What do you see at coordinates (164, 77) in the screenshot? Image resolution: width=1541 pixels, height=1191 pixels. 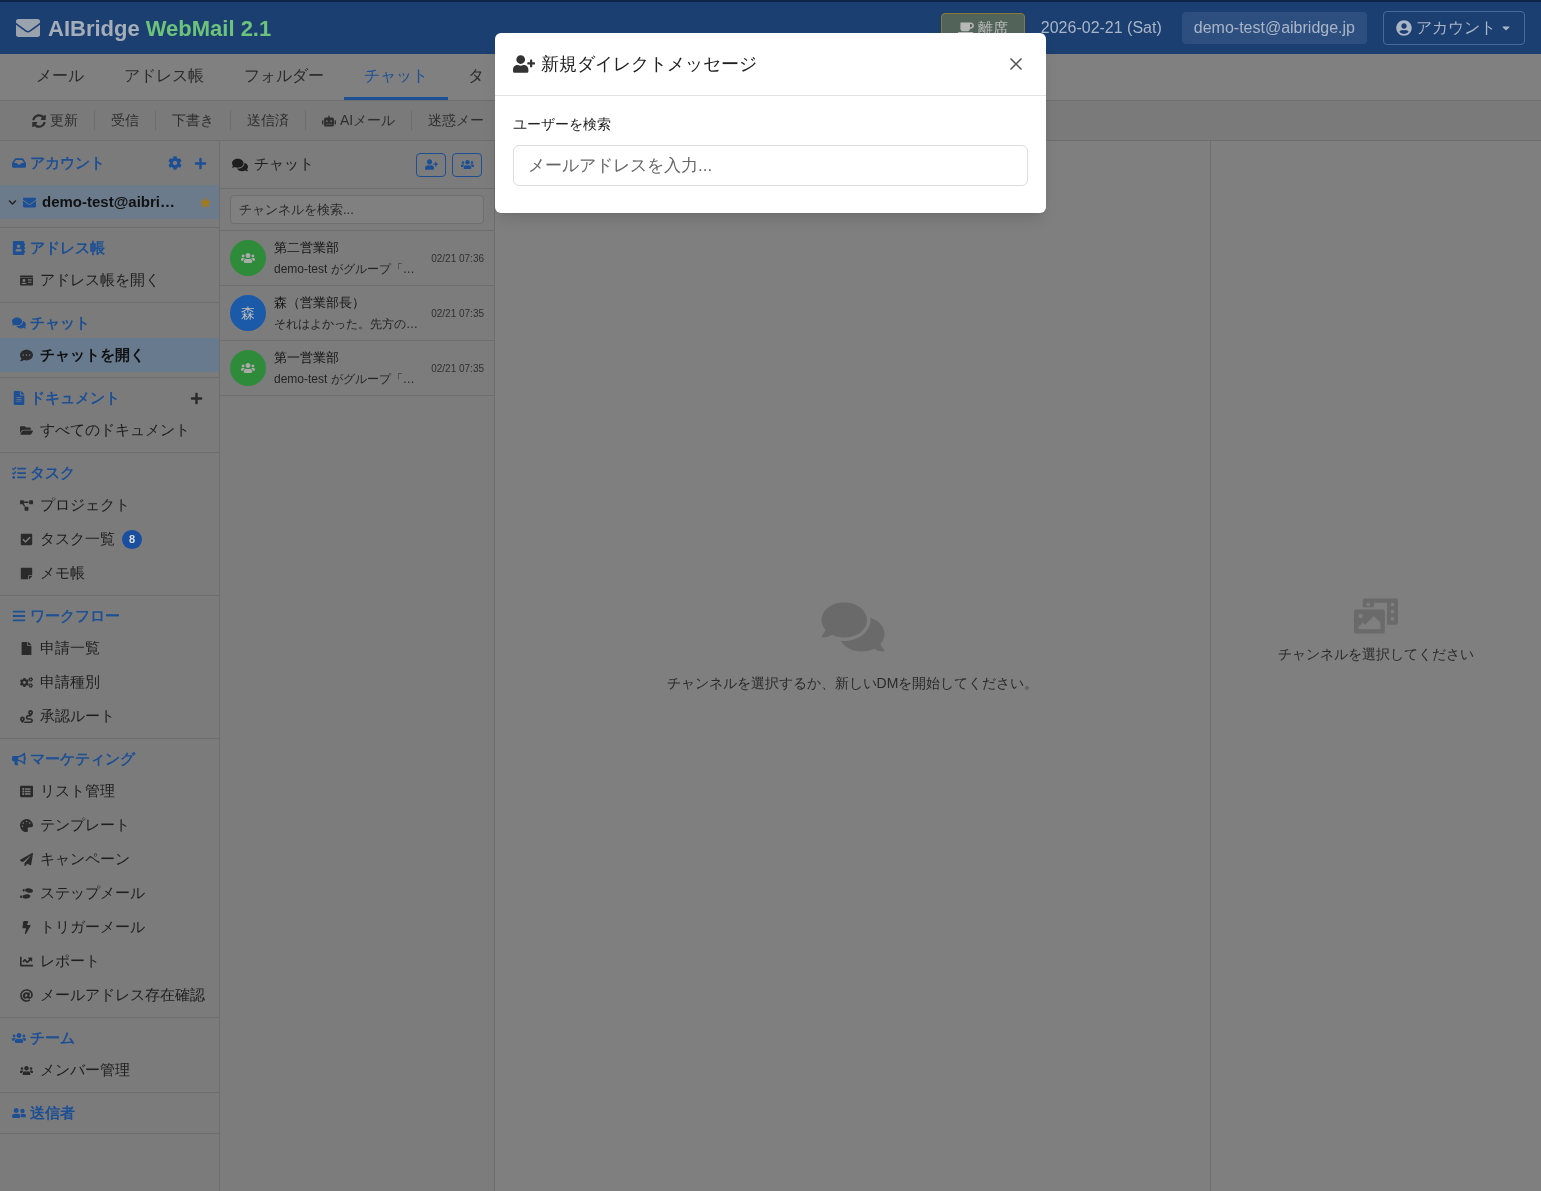 I see `nav-tab: アドレス帳` at bounding box center [164, 77].